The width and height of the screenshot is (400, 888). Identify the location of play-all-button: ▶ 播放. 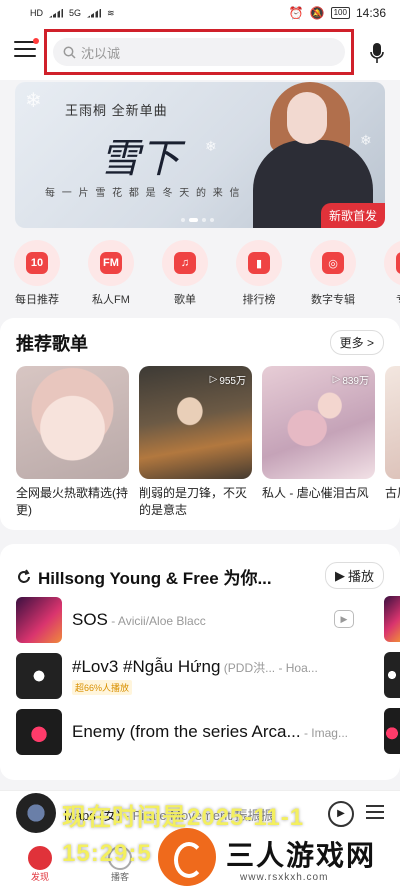
(354, 575).